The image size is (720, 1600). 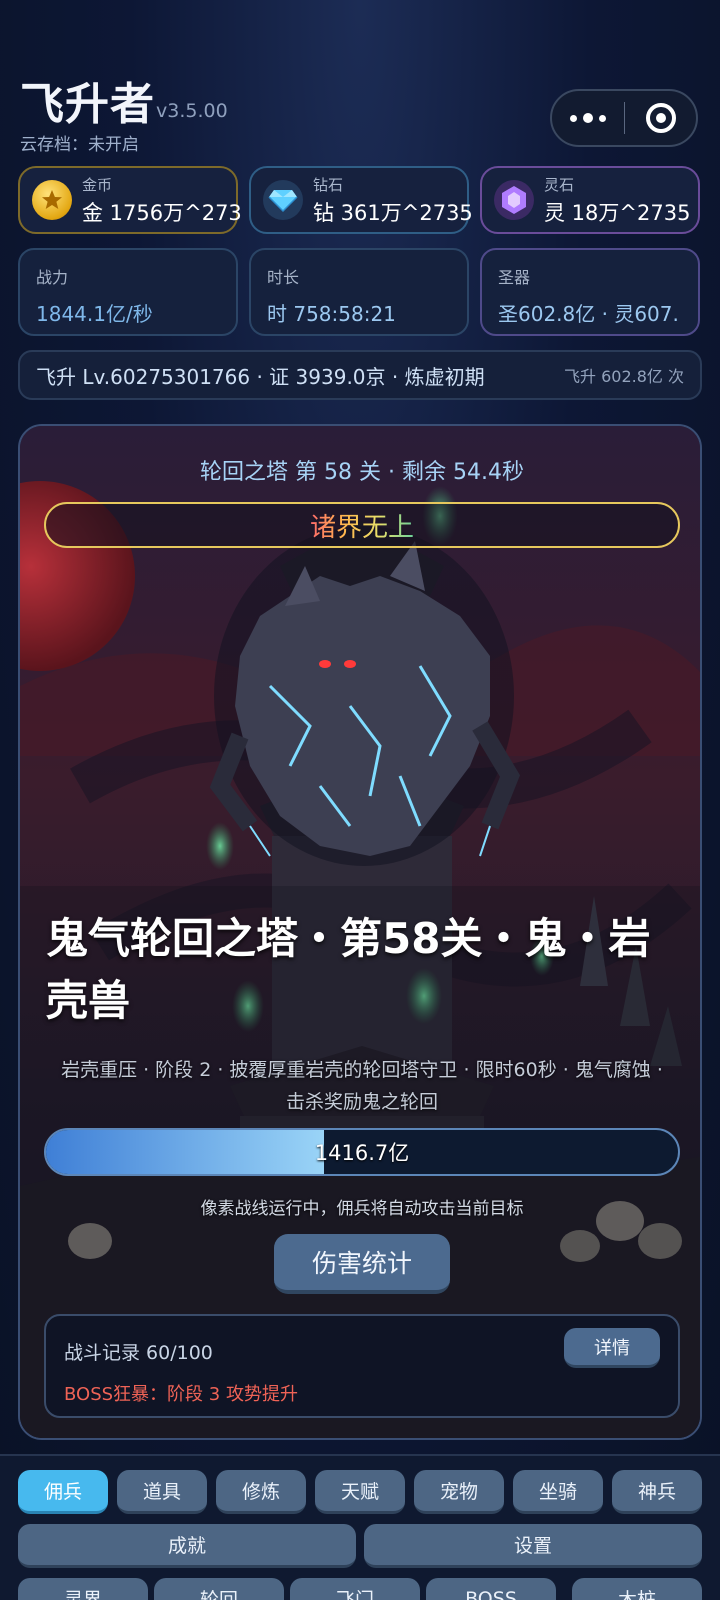 I want to click on diamond-icon, so click(x=283, y=200).